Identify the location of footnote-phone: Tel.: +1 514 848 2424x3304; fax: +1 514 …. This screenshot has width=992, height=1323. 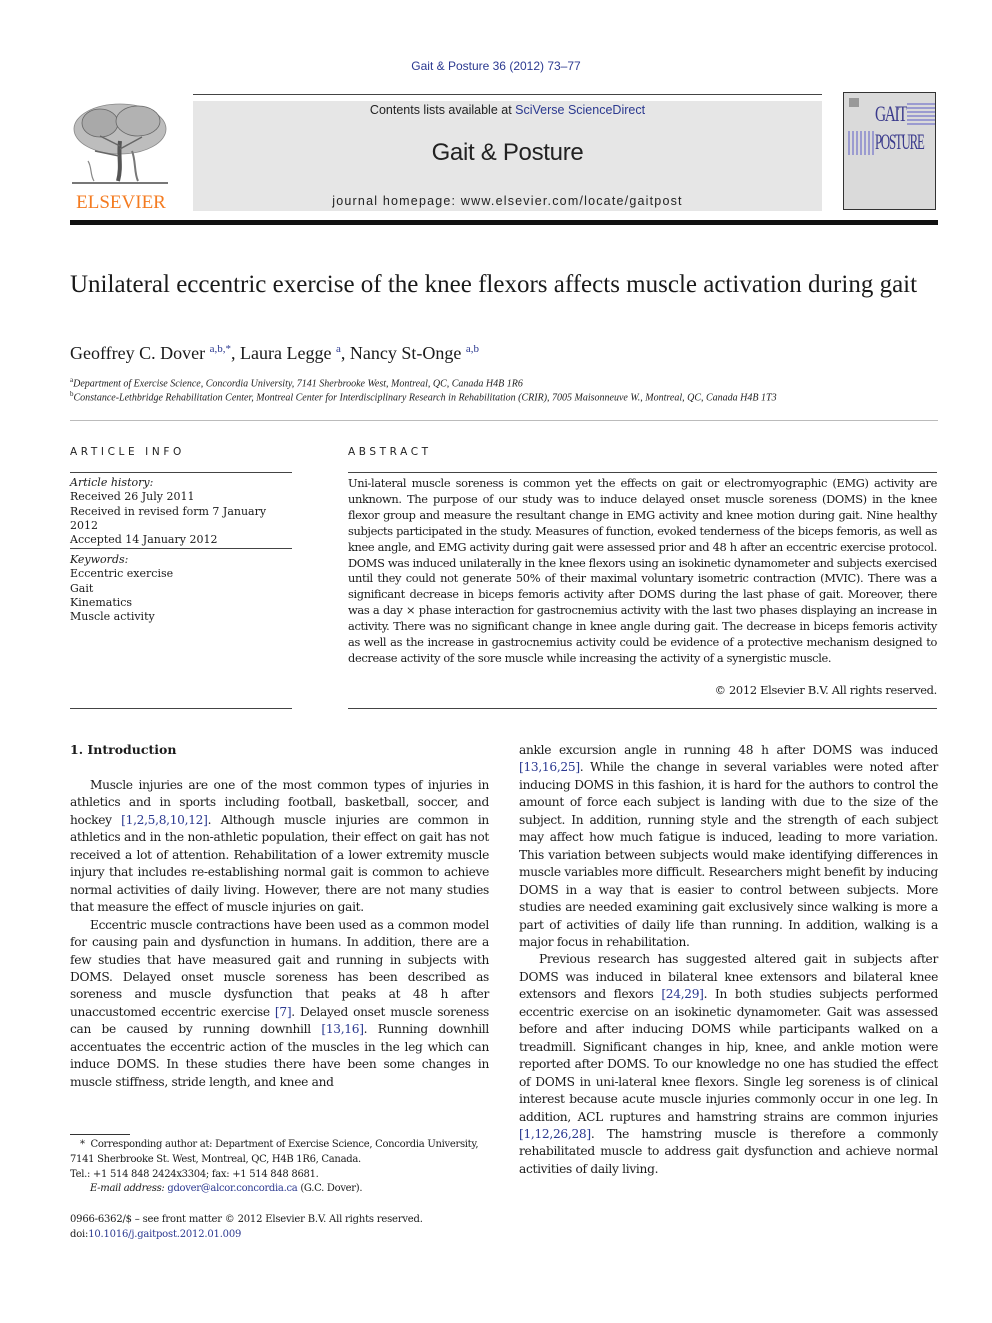
(194, 1174).